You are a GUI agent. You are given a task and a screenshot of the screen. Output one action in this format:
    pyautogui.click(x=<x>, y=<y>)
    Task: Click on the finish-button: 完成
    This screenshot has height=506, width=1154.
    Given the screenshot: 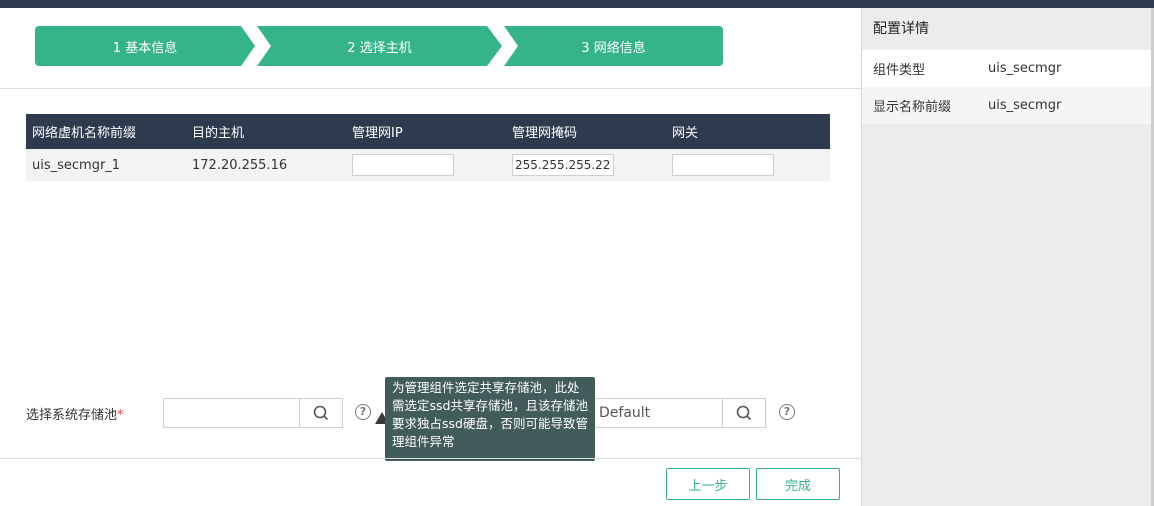 What is the action you would take?
    pyautogui.click(x=798, y=484)
    